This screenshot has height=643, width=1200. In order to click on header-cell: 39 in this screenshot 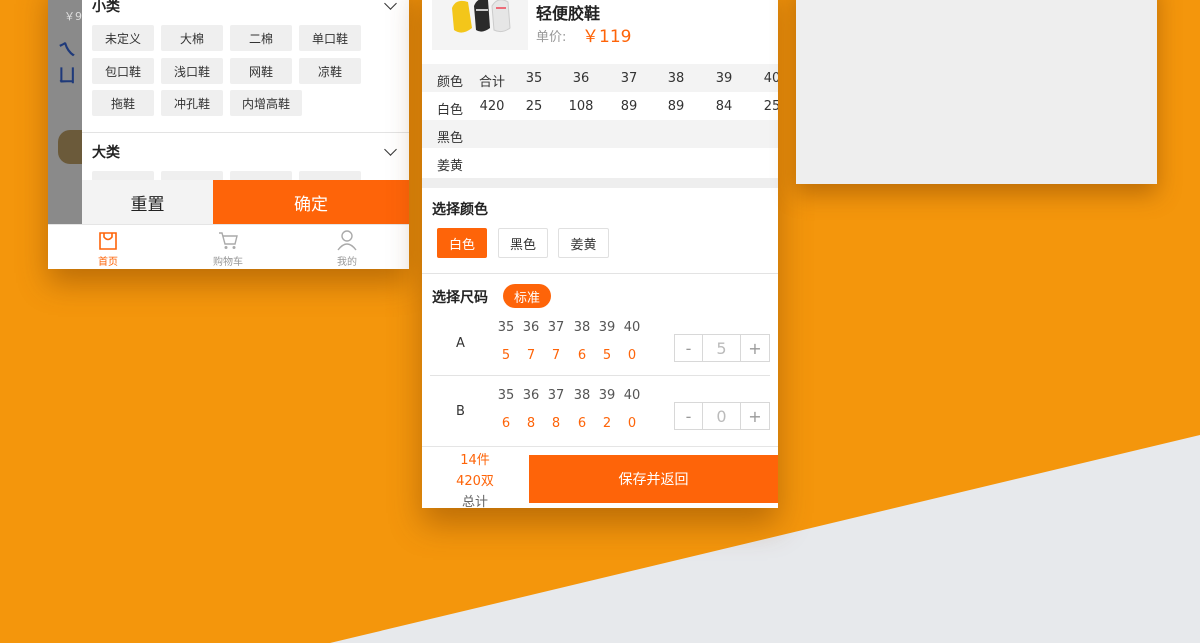, I will do `click(724, 78)`.